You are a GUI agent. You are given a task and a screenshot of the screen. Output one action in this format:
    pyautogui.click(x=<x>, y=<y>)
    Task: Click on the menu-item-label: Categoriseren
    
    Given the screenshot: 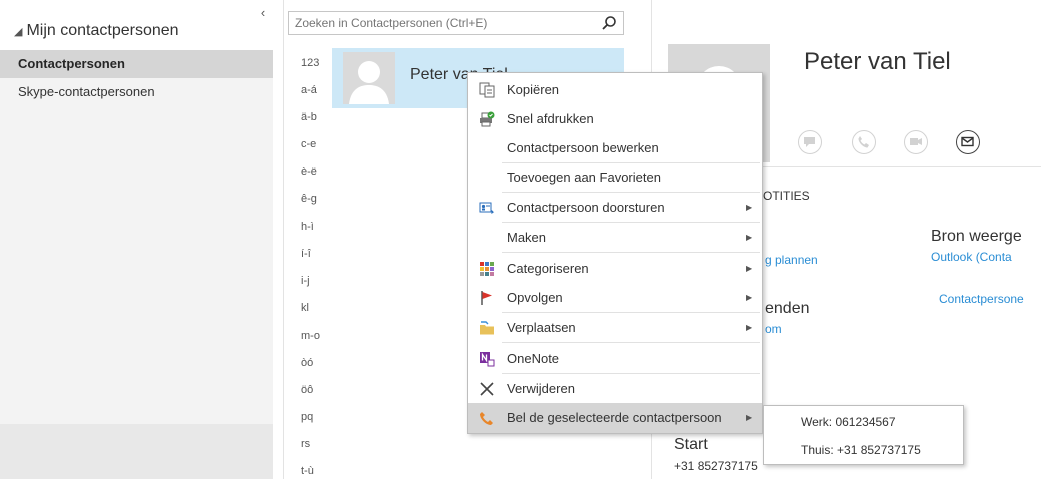 What is the action you would take?
    pyautogui.click(x=548, y=268)
    